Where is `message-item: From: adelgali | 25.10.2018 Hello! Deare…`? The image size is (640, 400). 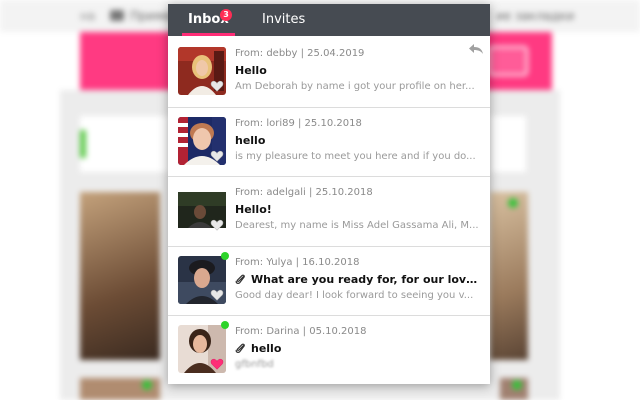 message-item: From: adelgali | 25.10.2018 Hello! Deare… is located at coordinates (329, 212).